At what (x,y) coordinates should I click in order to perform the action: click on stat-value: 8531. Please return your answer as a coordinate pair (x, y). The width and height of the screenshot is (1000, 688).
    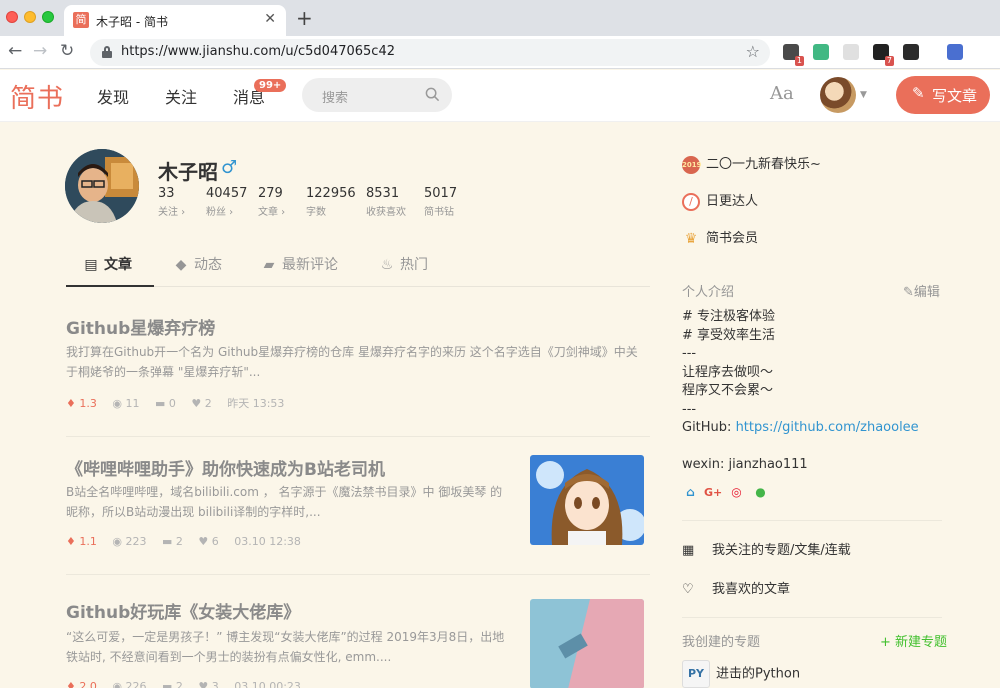
    Looking at the image, I should click on (383, 193).